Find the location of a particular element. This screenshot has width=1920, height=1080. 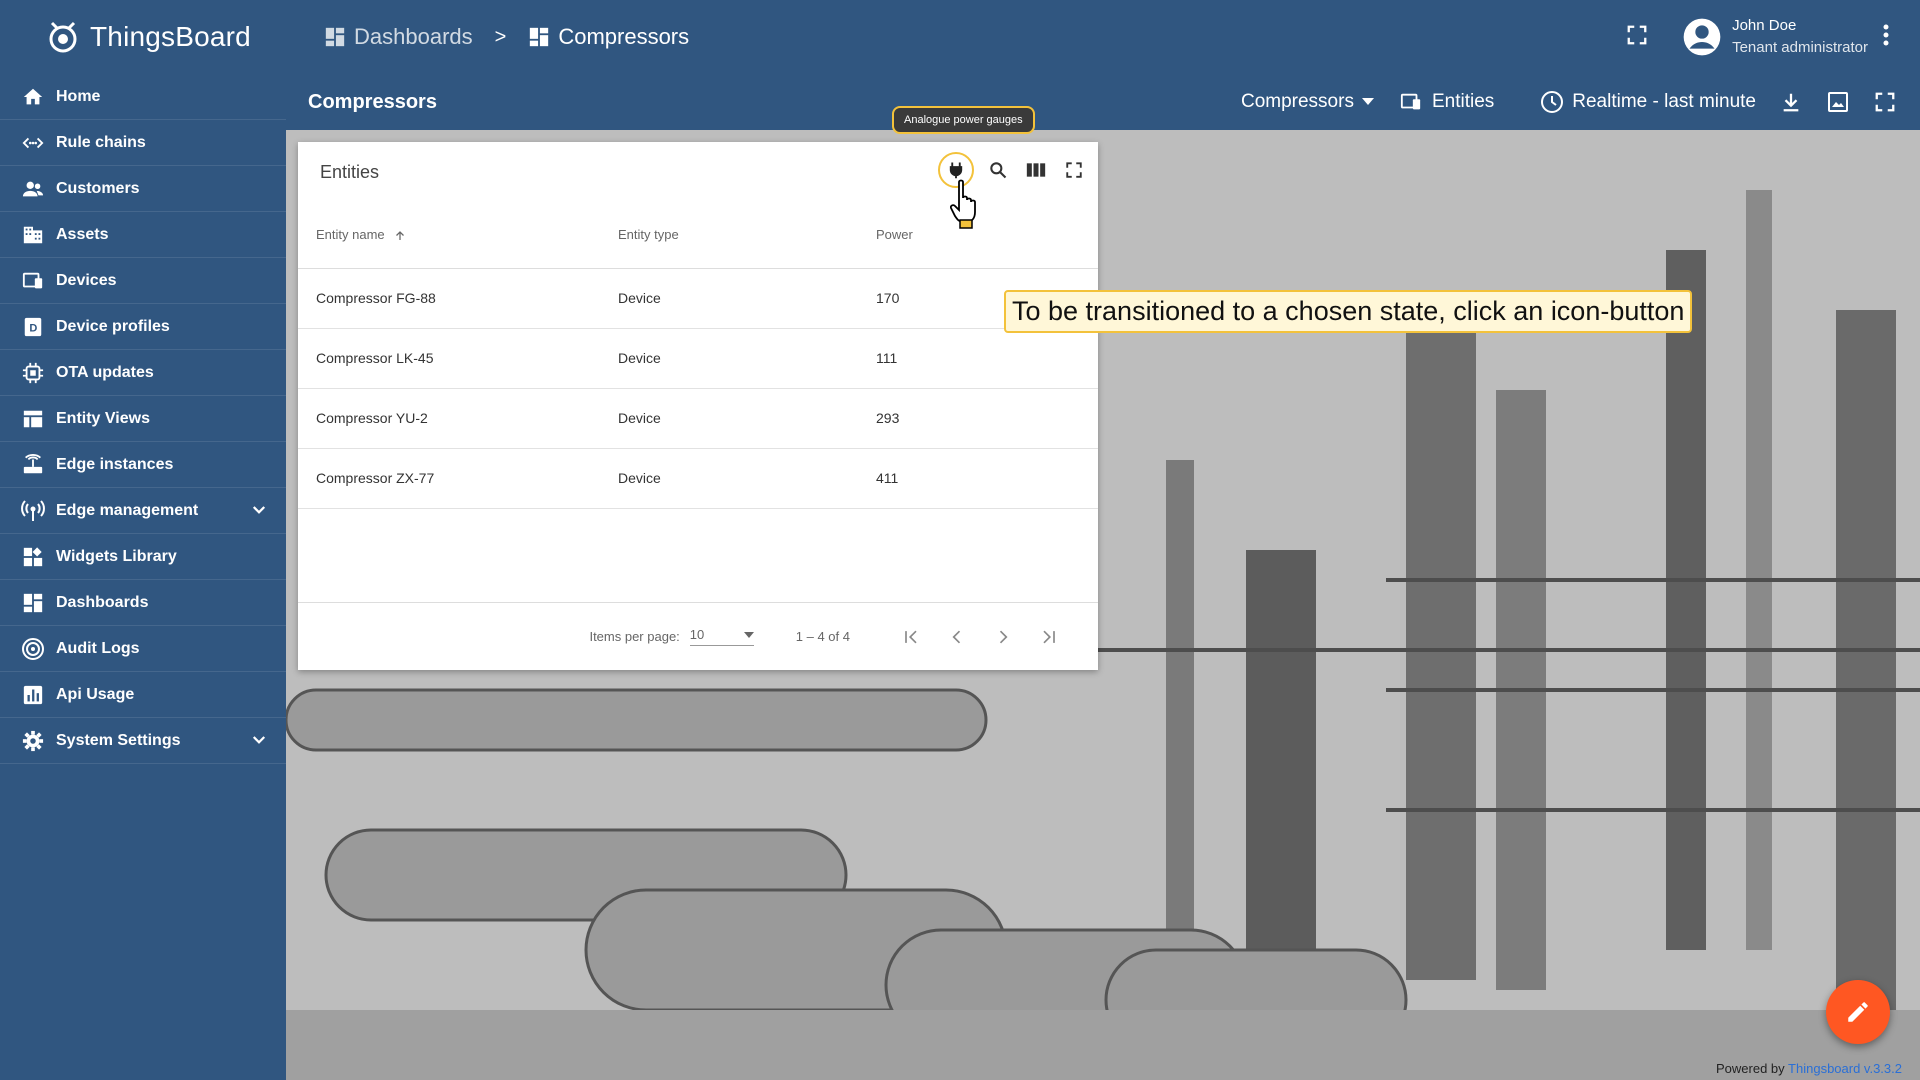

table-row: Compressor YU-2 Device 293 is located at coordinates (698, 418).